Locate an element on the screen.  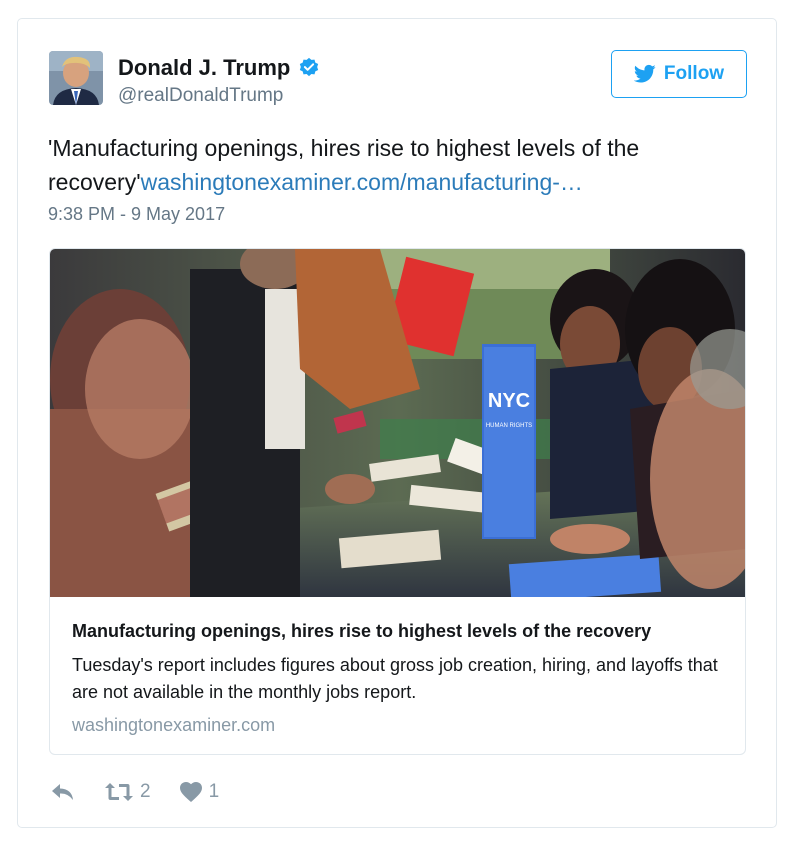
follow-button: Follow is located at coordinates (679, 74).